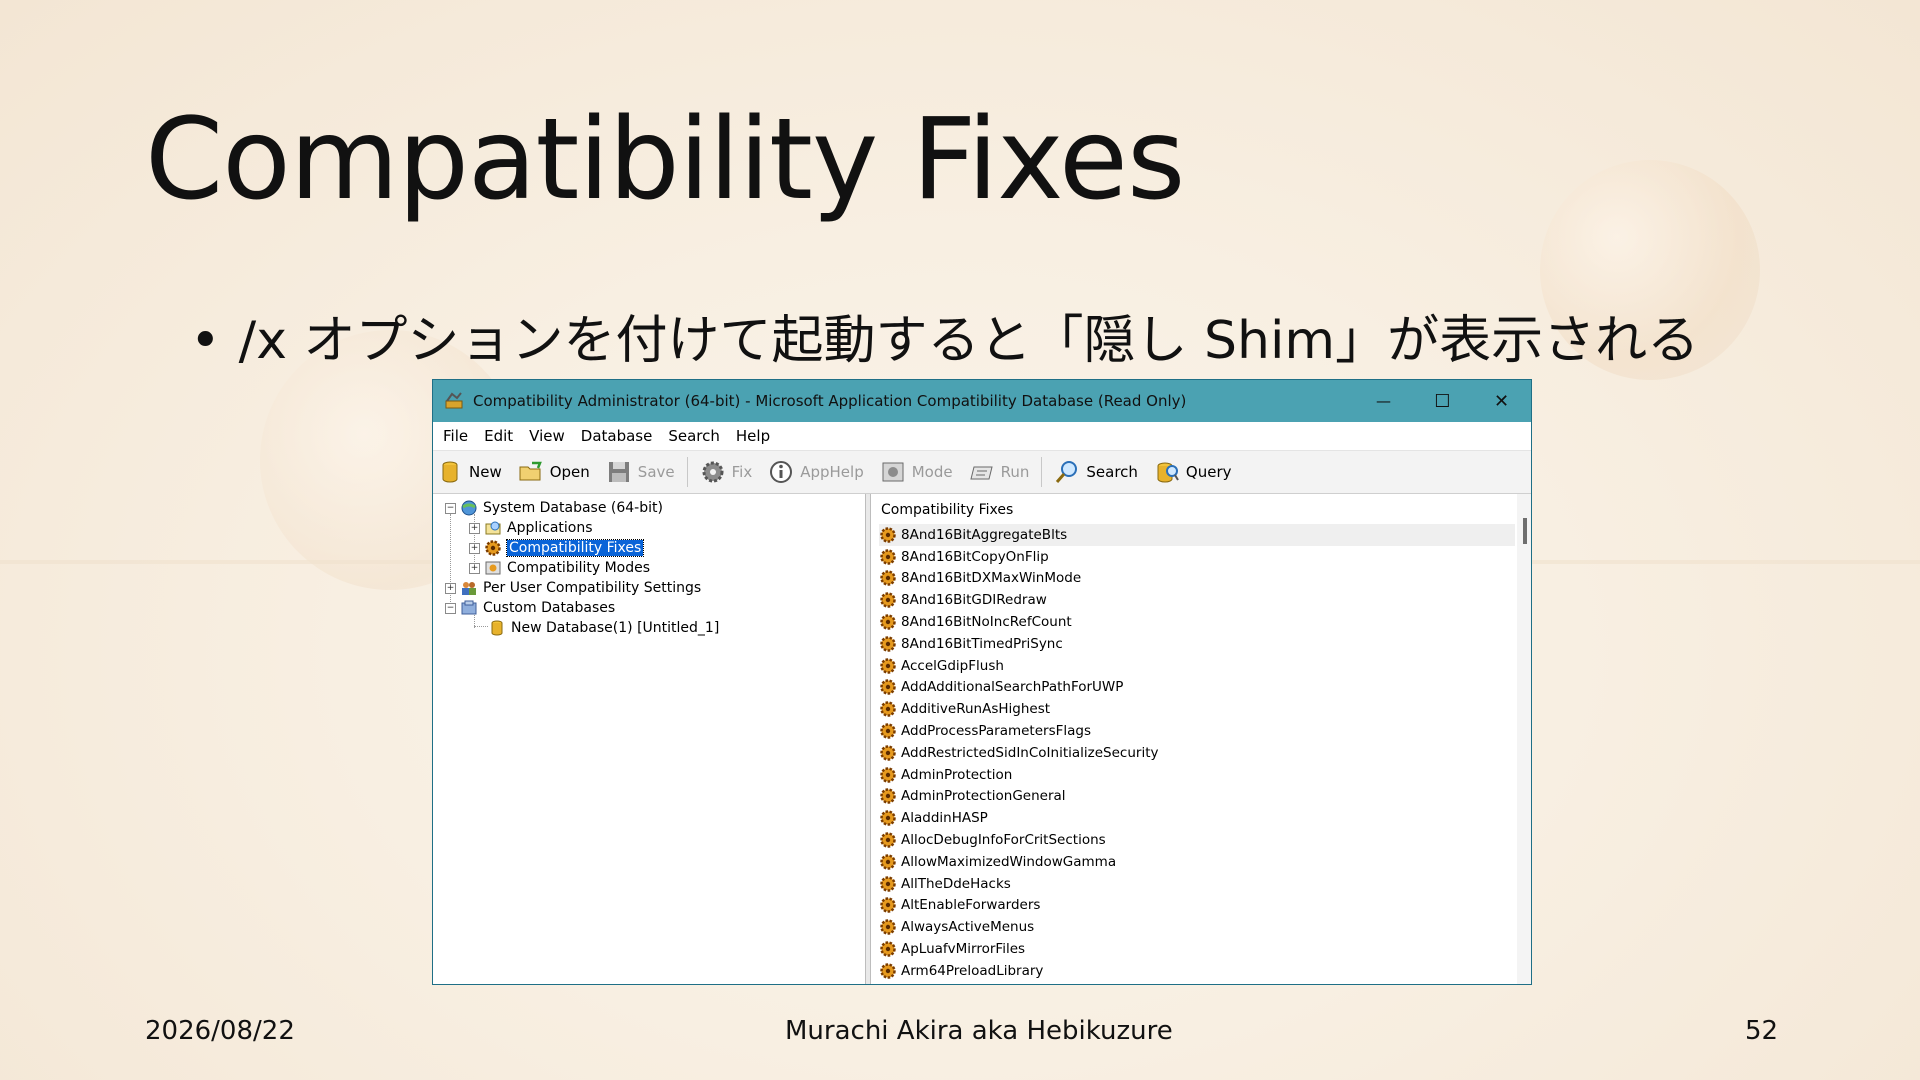  What do you see at coordinates (968, 927) in the screenshot?
I see `list-item-label: AlwaysActiveMenus` at bounding box center [968, 927].